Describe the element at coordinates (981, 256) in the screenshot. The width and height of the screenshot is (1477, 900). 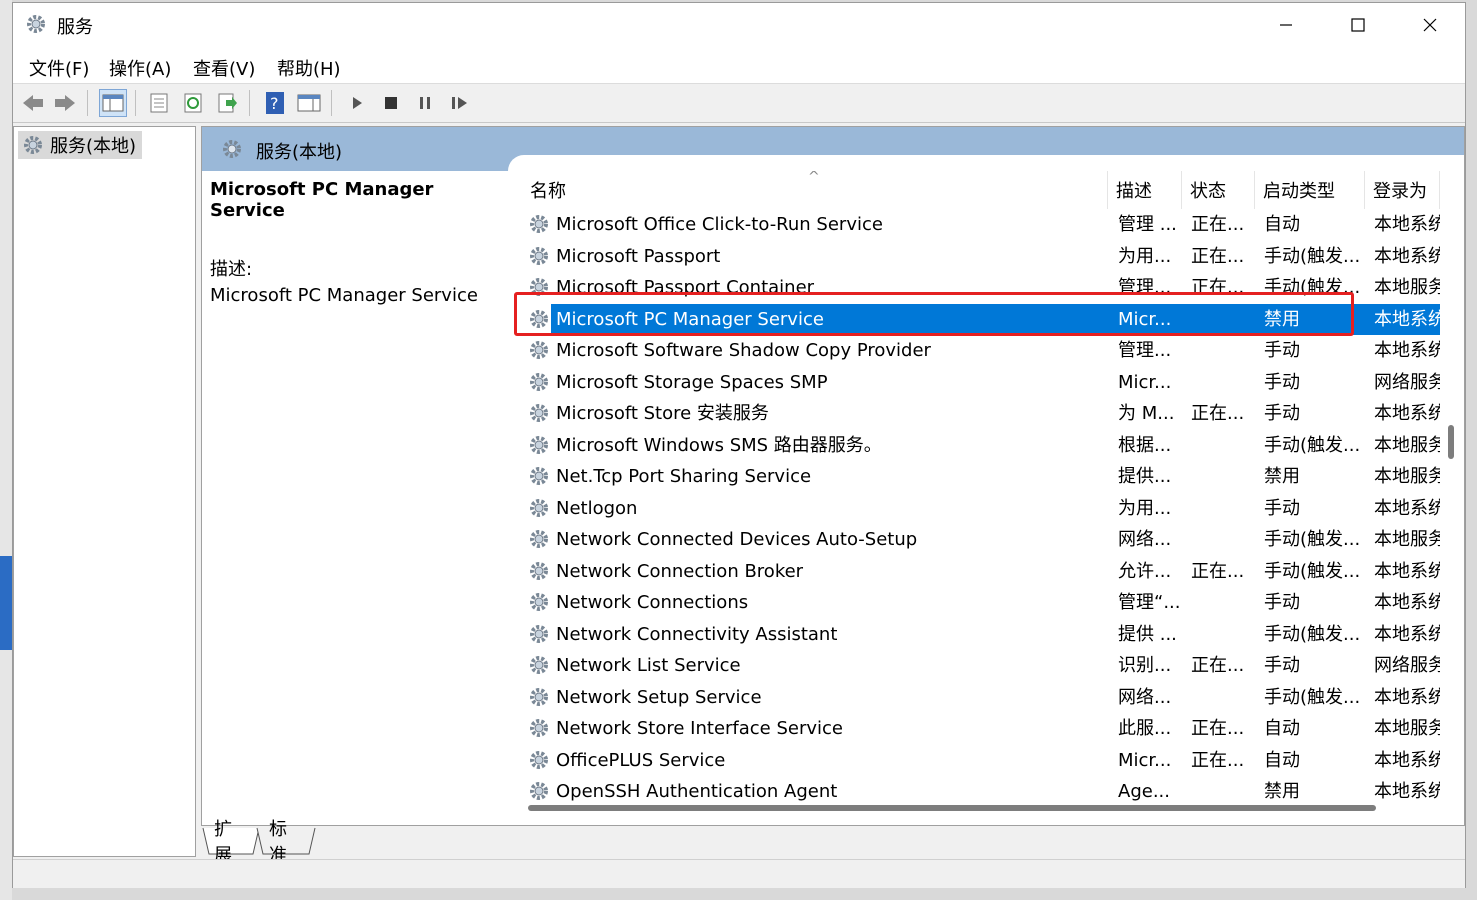
I see `table-row: Microsoft Passport 为用... 正在... 手动(触发... 本地系统` at that location.